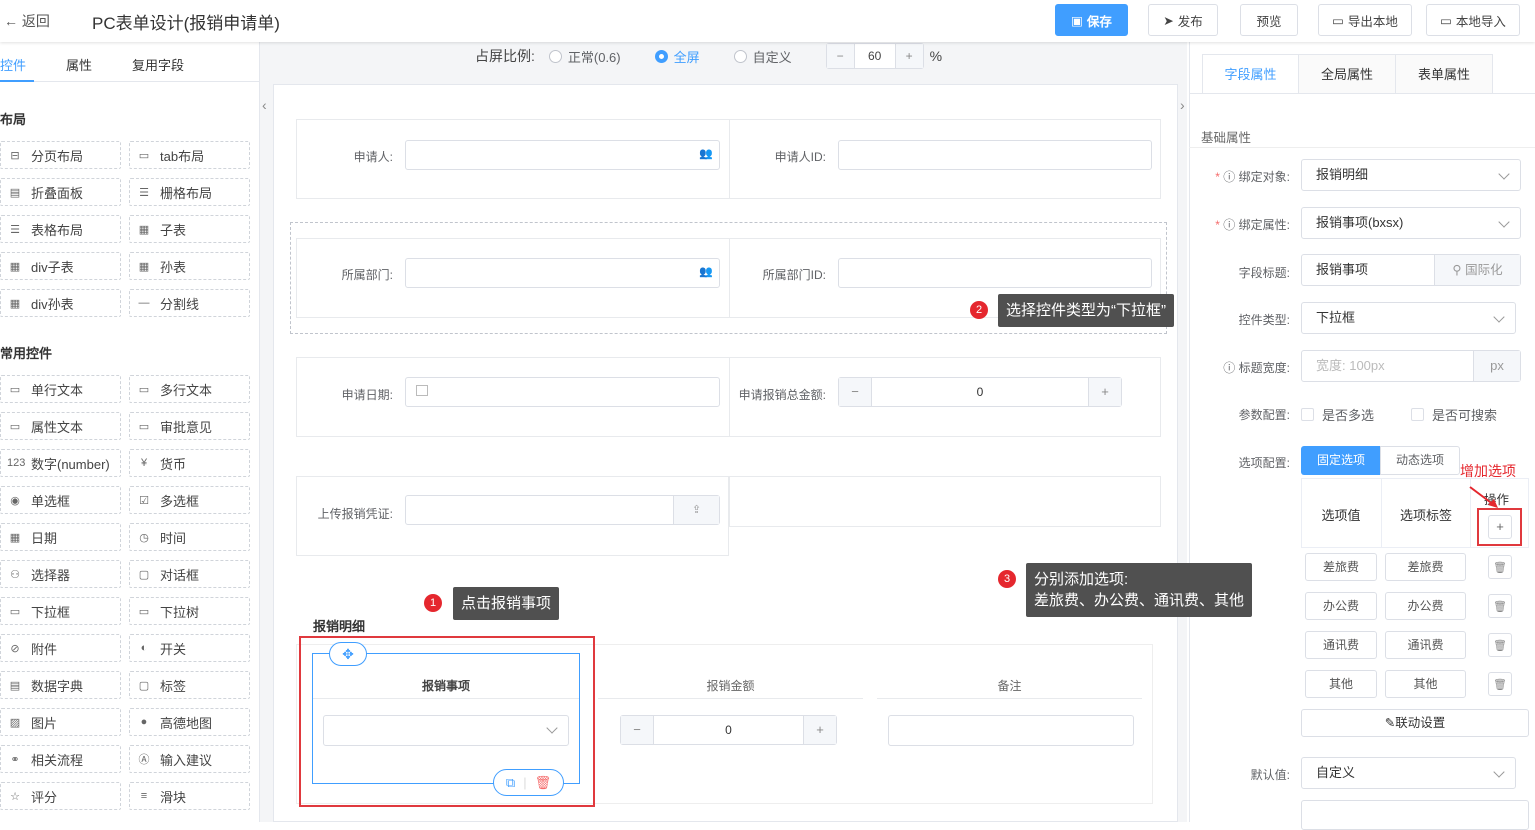  I want to click on component-25: ◐ 开关, so click(189, 648).